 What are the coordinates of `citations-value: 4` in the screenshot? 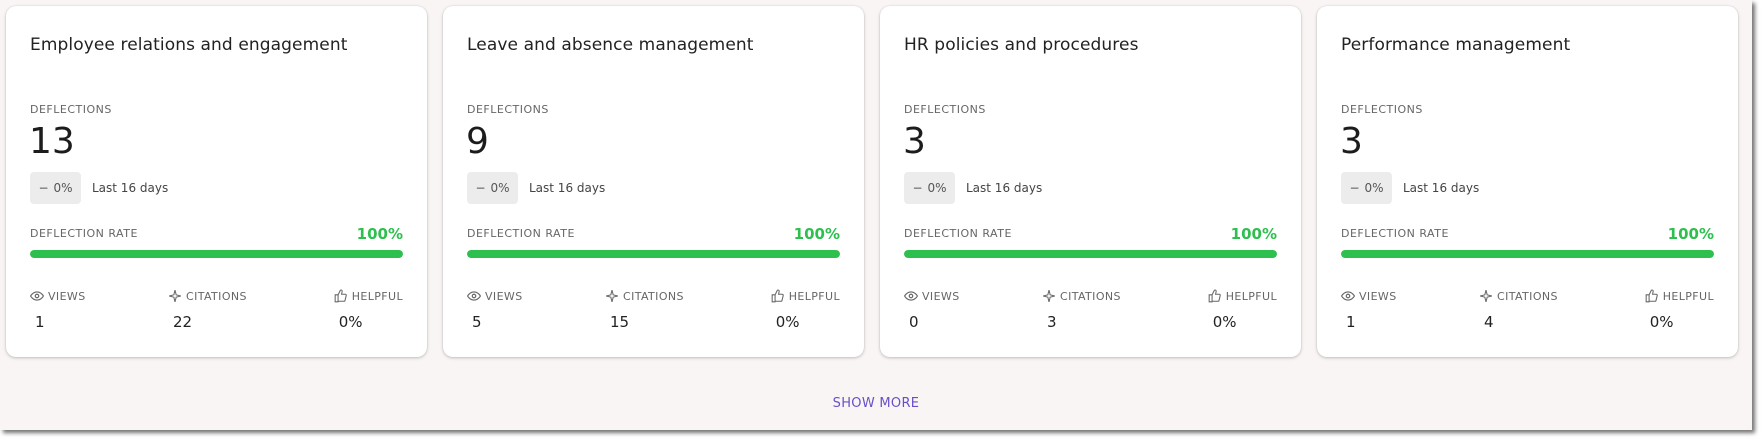 It's located at (1489, 322).